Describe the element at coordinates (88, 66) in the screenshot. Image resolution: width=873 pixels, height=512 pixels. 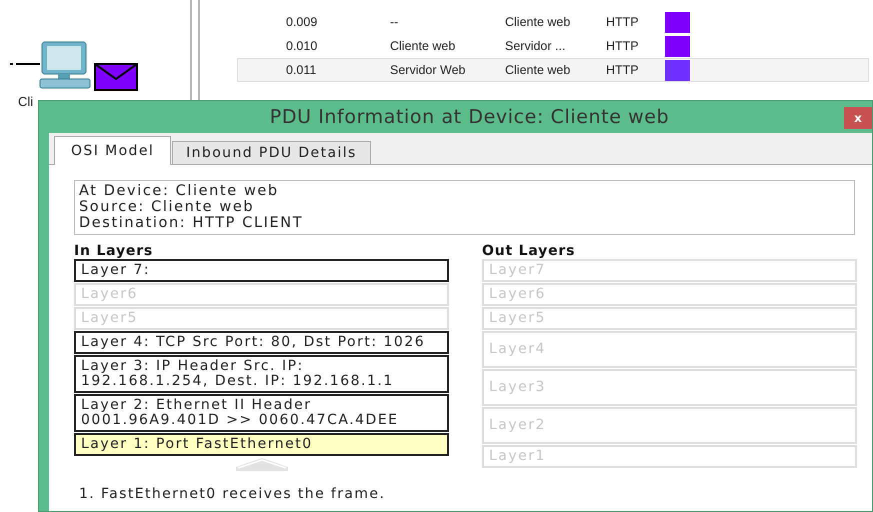
I see `computer-with-envelope-icon` at that location.